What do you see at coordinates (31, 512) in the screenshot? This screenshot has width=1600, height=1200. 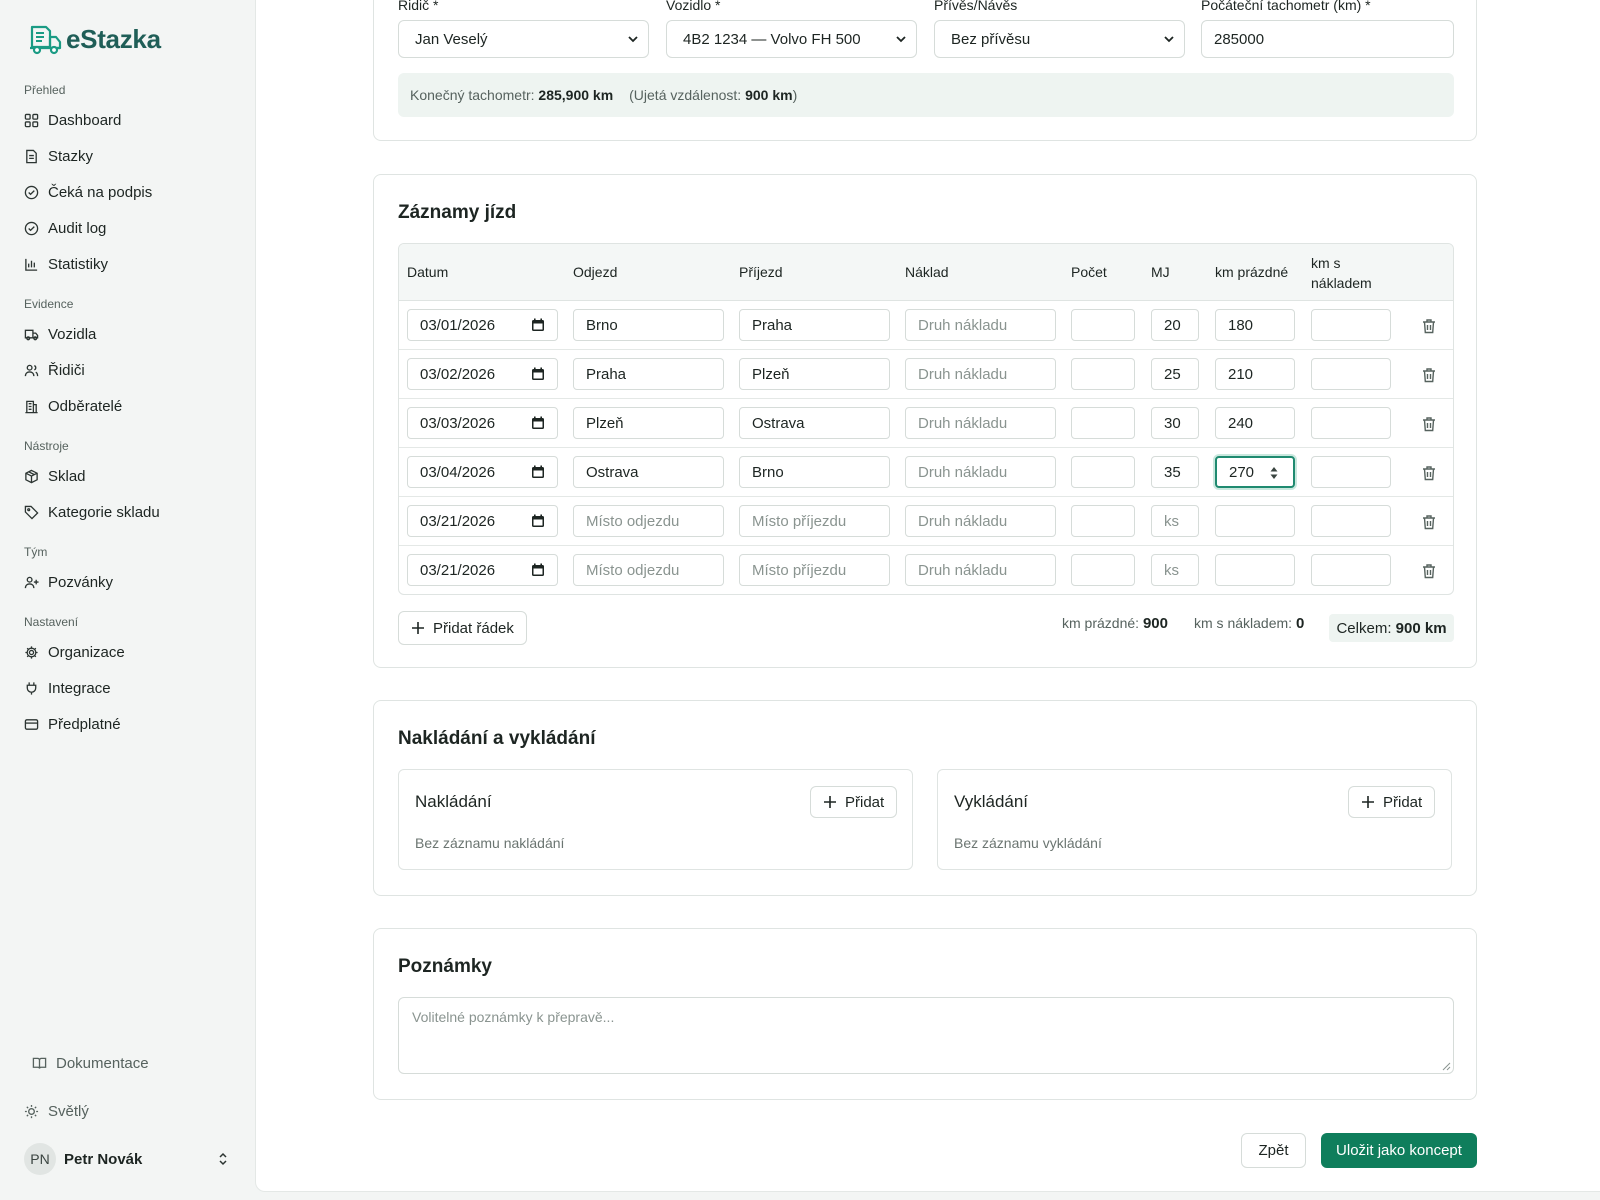 I see `tag-icon` at bounding box center [31, 512].